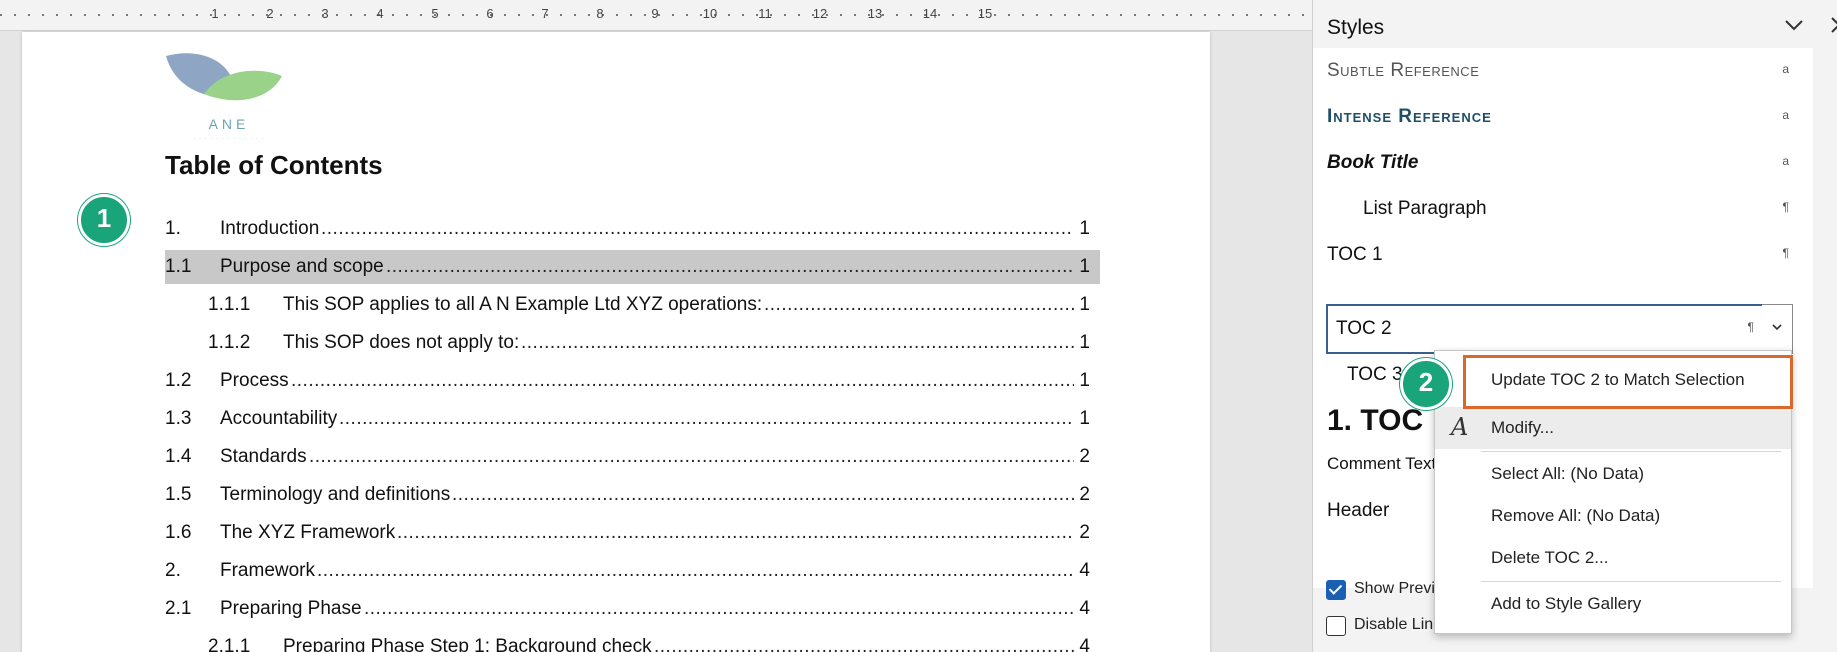 The image size is (1837, 652). I want to click on style-toc-2-selected: TOC 2 ¶, so click(1545, 329).